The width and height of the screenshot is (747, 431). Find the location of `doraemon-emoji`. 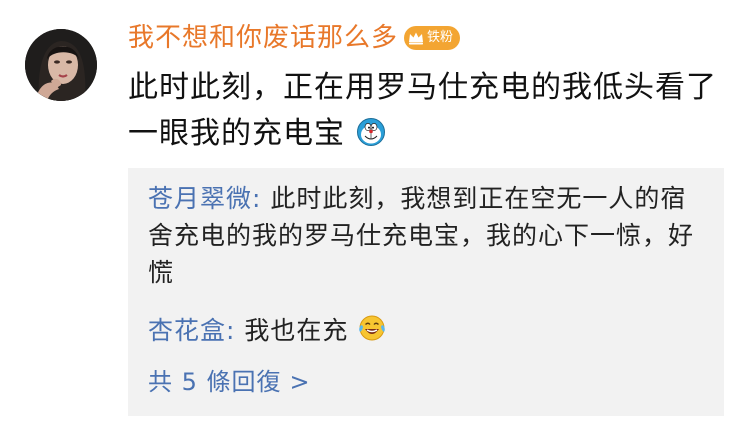

doraemon-emoji is located at coordinates (371, 130).